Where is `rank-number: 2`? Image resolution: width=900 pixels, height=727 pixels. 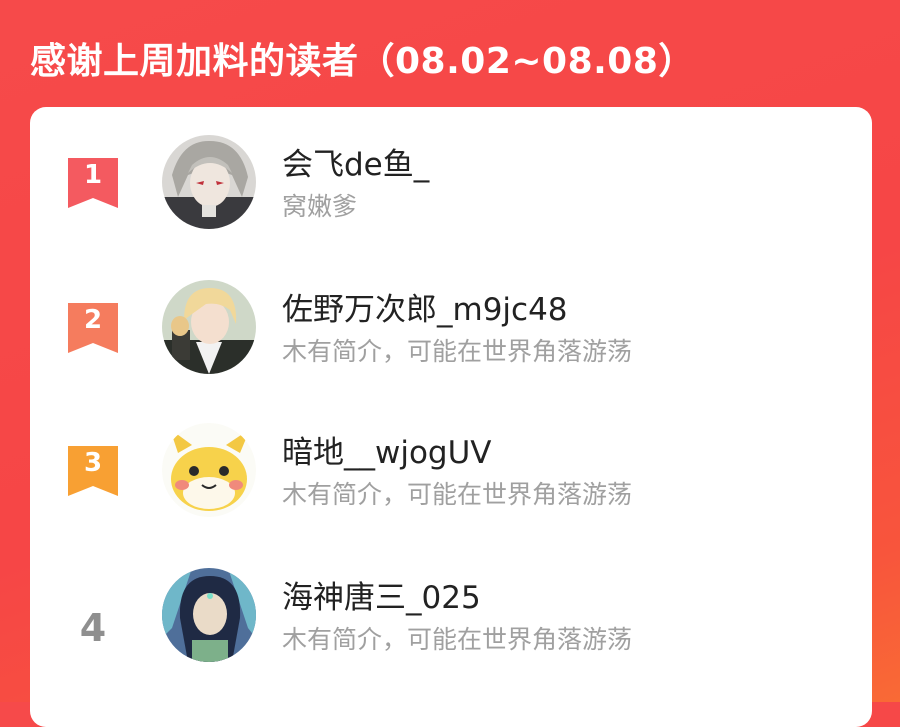
rank-number: 2 is located at coordinates (93, 320).